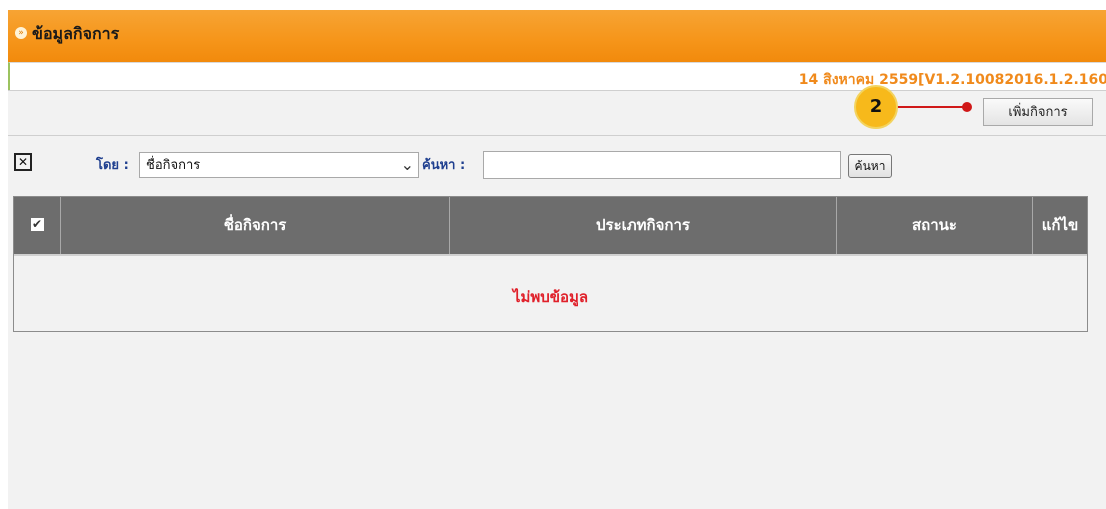  Describe the element at coordinates (112, 165) in the screenshot. I see `search-by-label: โดย :` at that location.